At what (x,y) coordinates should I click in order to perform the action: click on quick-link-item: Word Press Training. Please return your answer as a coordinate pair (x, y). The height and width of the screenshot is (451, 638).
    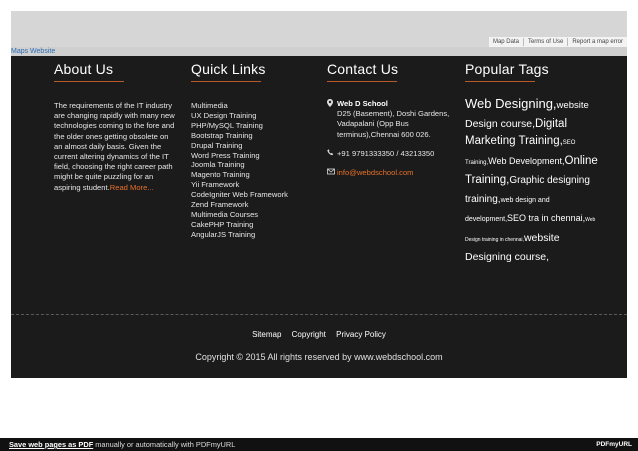
    Looking at the image, I should click on (253, 156).